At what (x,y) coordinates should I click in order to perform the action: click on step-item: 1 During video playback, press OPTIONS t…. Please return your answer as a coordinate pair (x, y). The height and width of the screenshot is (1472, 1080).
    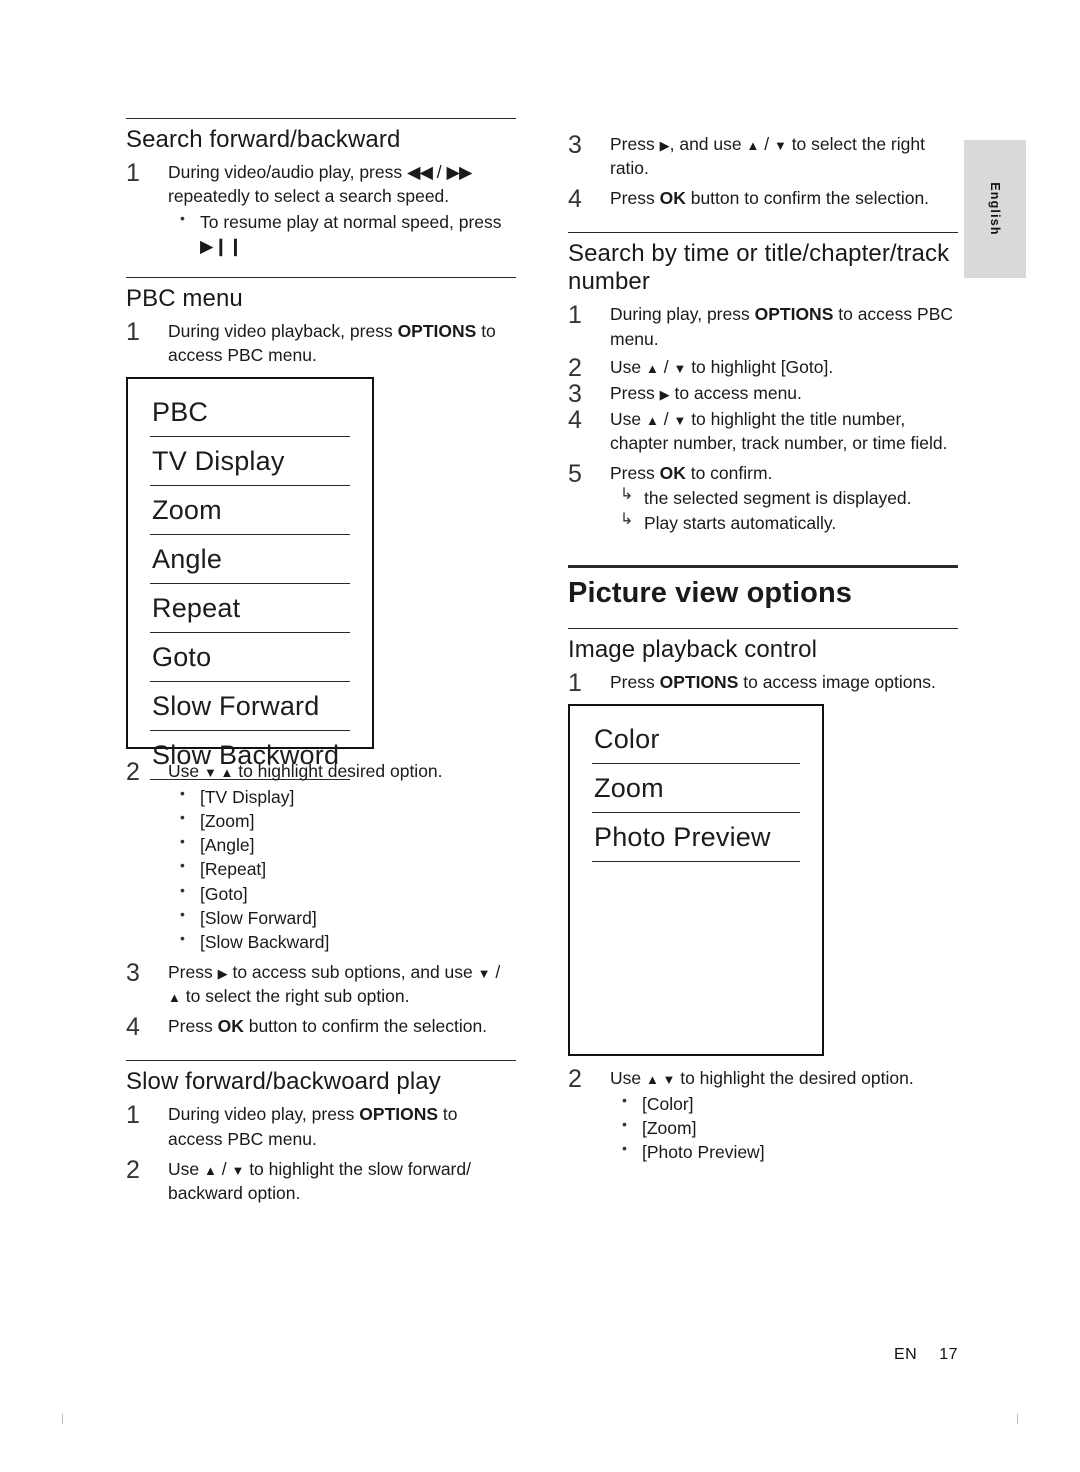
    Looking at the image, I should click on (321, 342).